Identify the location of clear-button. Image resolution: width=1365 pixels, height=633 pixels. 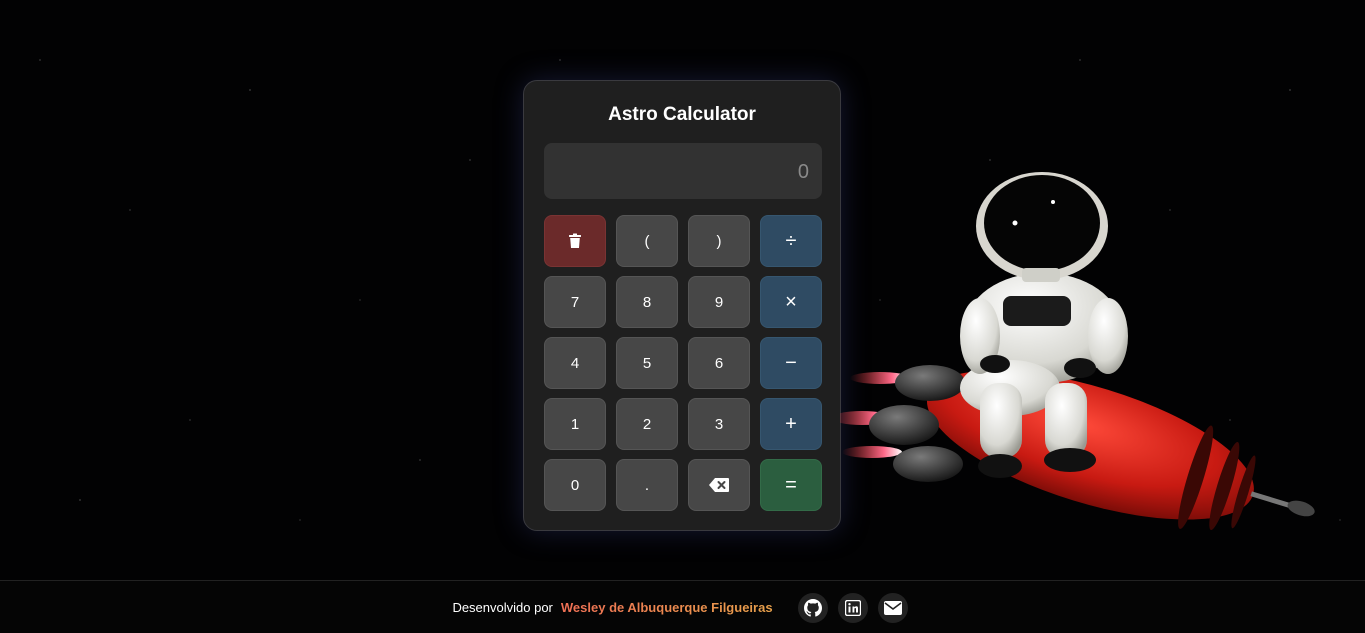
(575, 241).